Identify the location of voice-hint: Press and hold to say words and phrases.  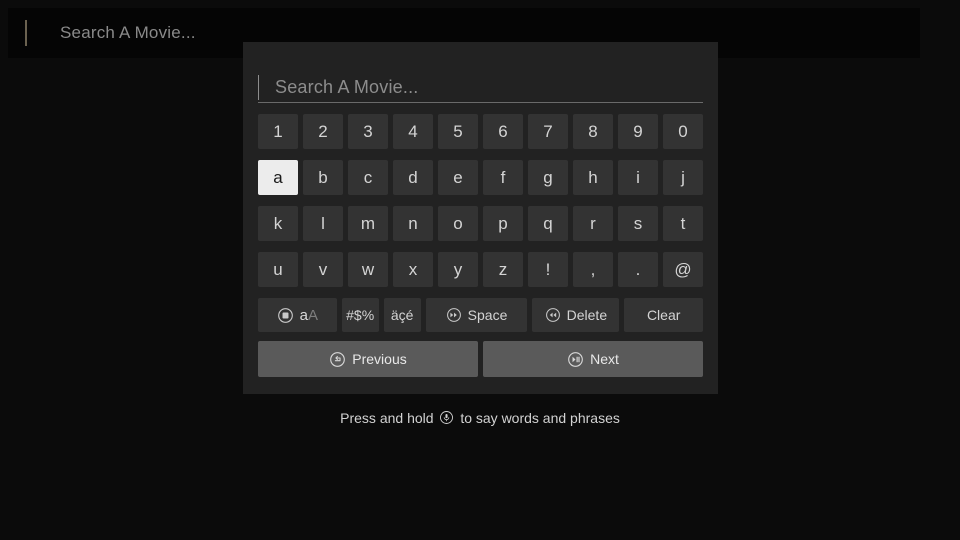
(480, 419).